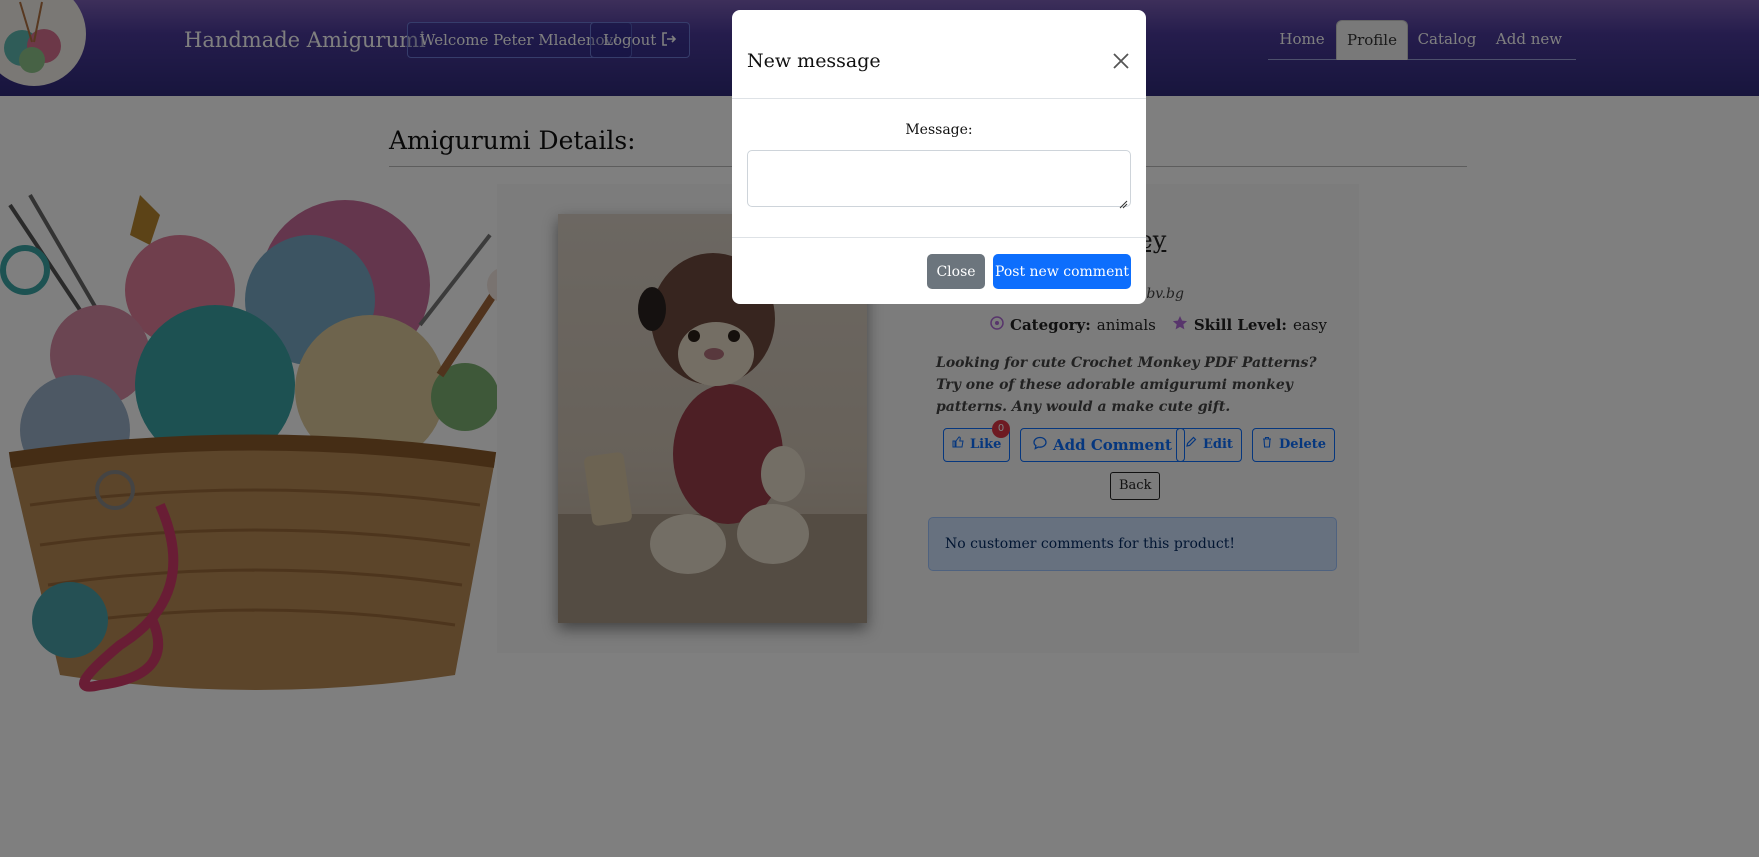  What do you see at coordinates (1123, 201) in the screenshot?
I see `resize-handle-icon` at bounding box center [1123, 201].